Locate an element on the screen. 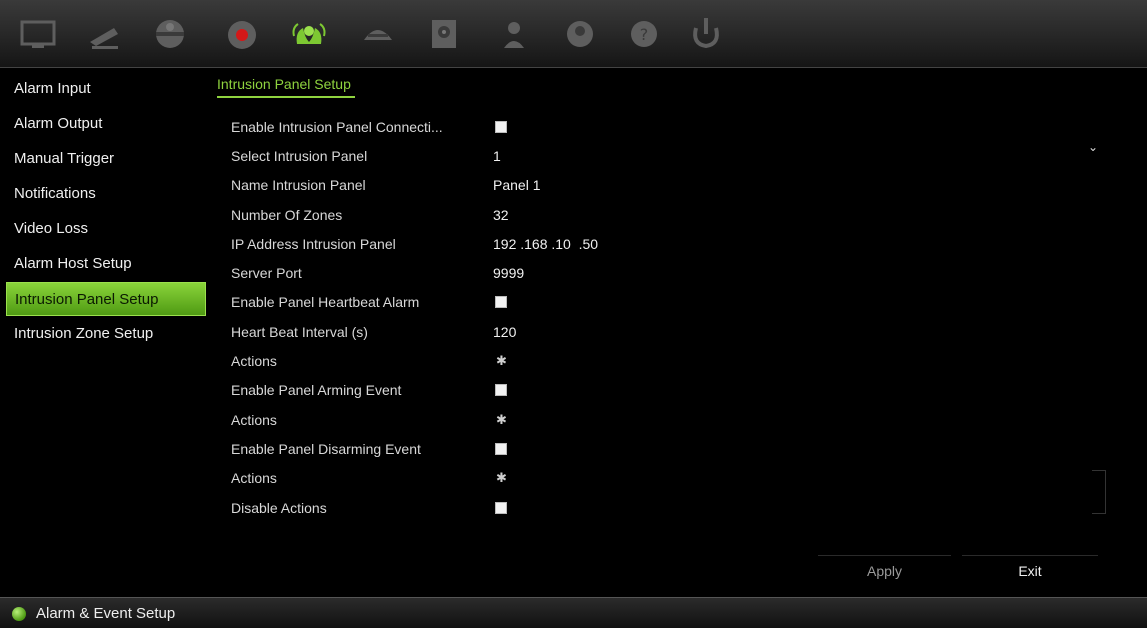 The width and height of the screenshot is (1147, 628). exit-button: Exit is located at coordinates (1030, 571).